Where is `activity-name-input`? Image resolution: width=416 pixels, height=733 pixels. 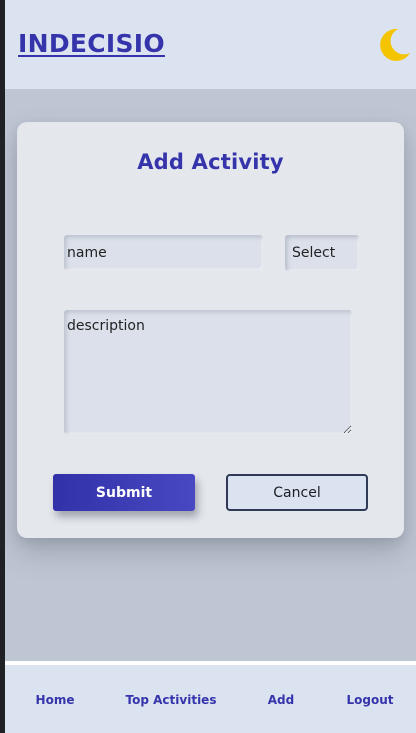 activity-name-input is located at coordinates (163, 252).